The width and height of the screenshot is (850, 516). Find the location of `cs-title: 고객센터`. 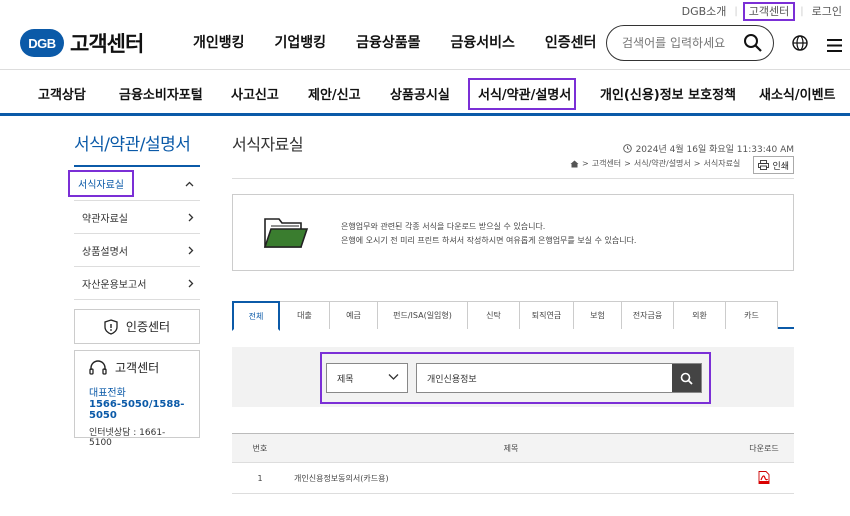

cs-title: 고객센터 is located at coordinates (137, 368).